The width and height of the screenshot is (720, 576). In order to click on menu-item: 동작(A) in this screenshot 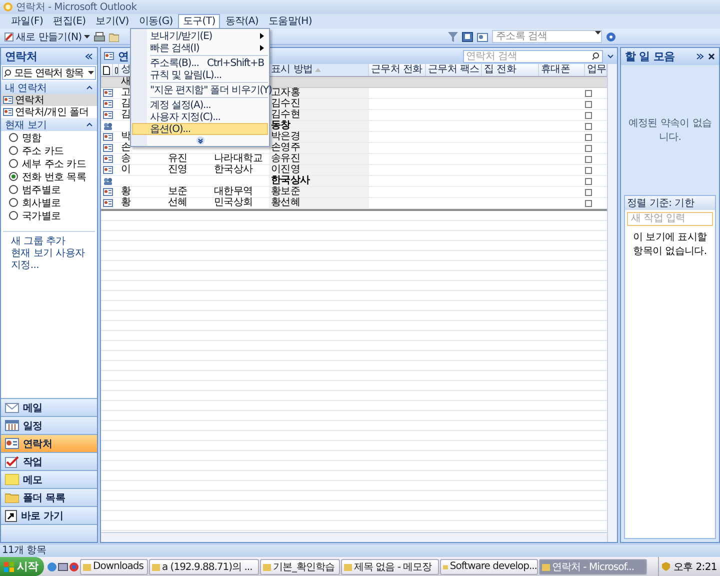, I will do `click(242, 22)`.